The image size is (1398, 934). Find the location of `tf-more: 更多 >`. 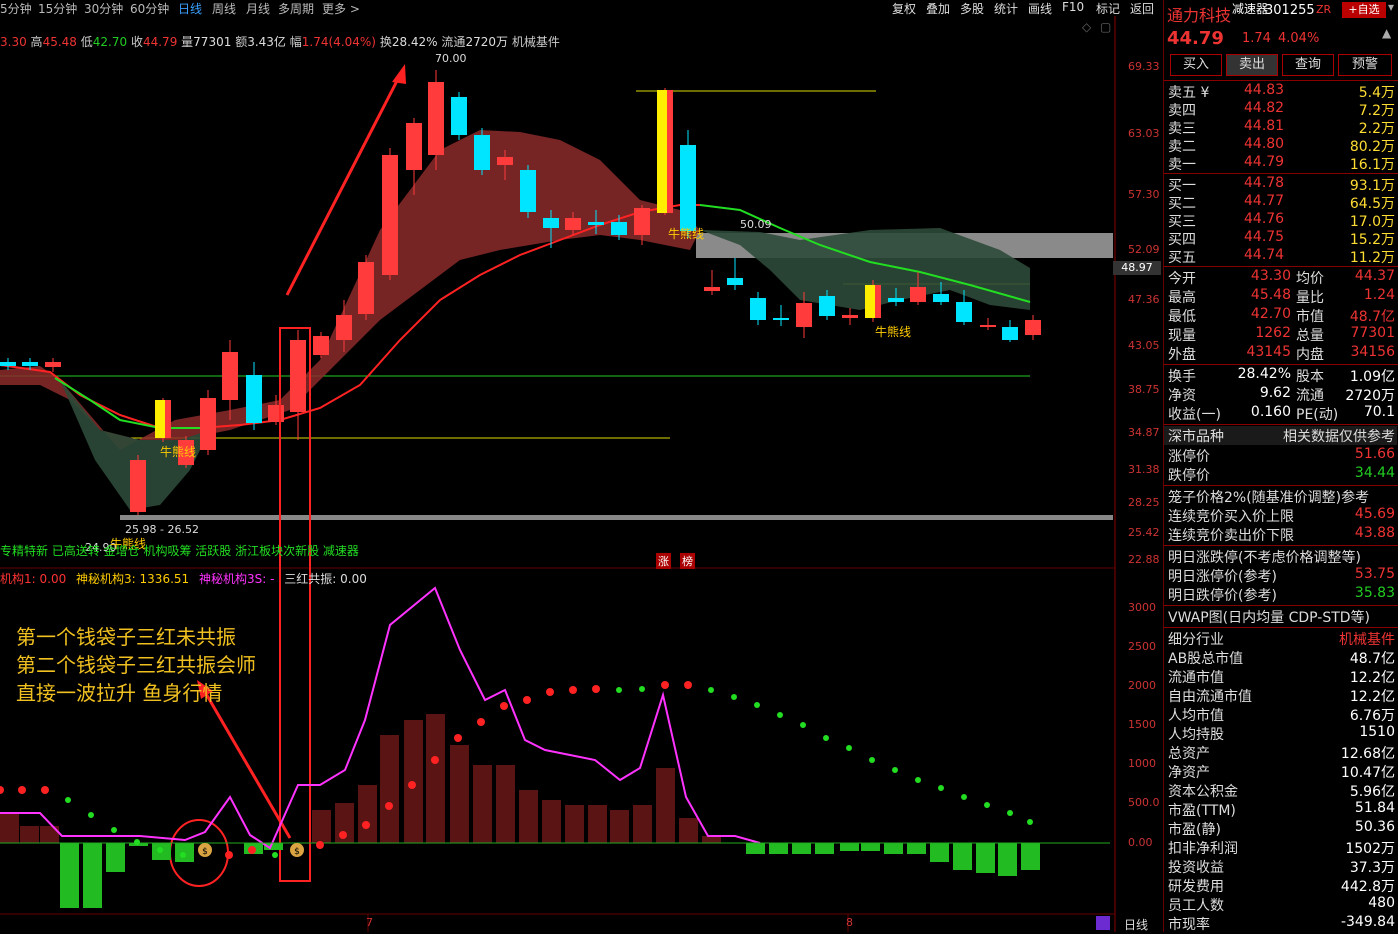

tf-more: 更多 > is located at coordinates (341, 8).